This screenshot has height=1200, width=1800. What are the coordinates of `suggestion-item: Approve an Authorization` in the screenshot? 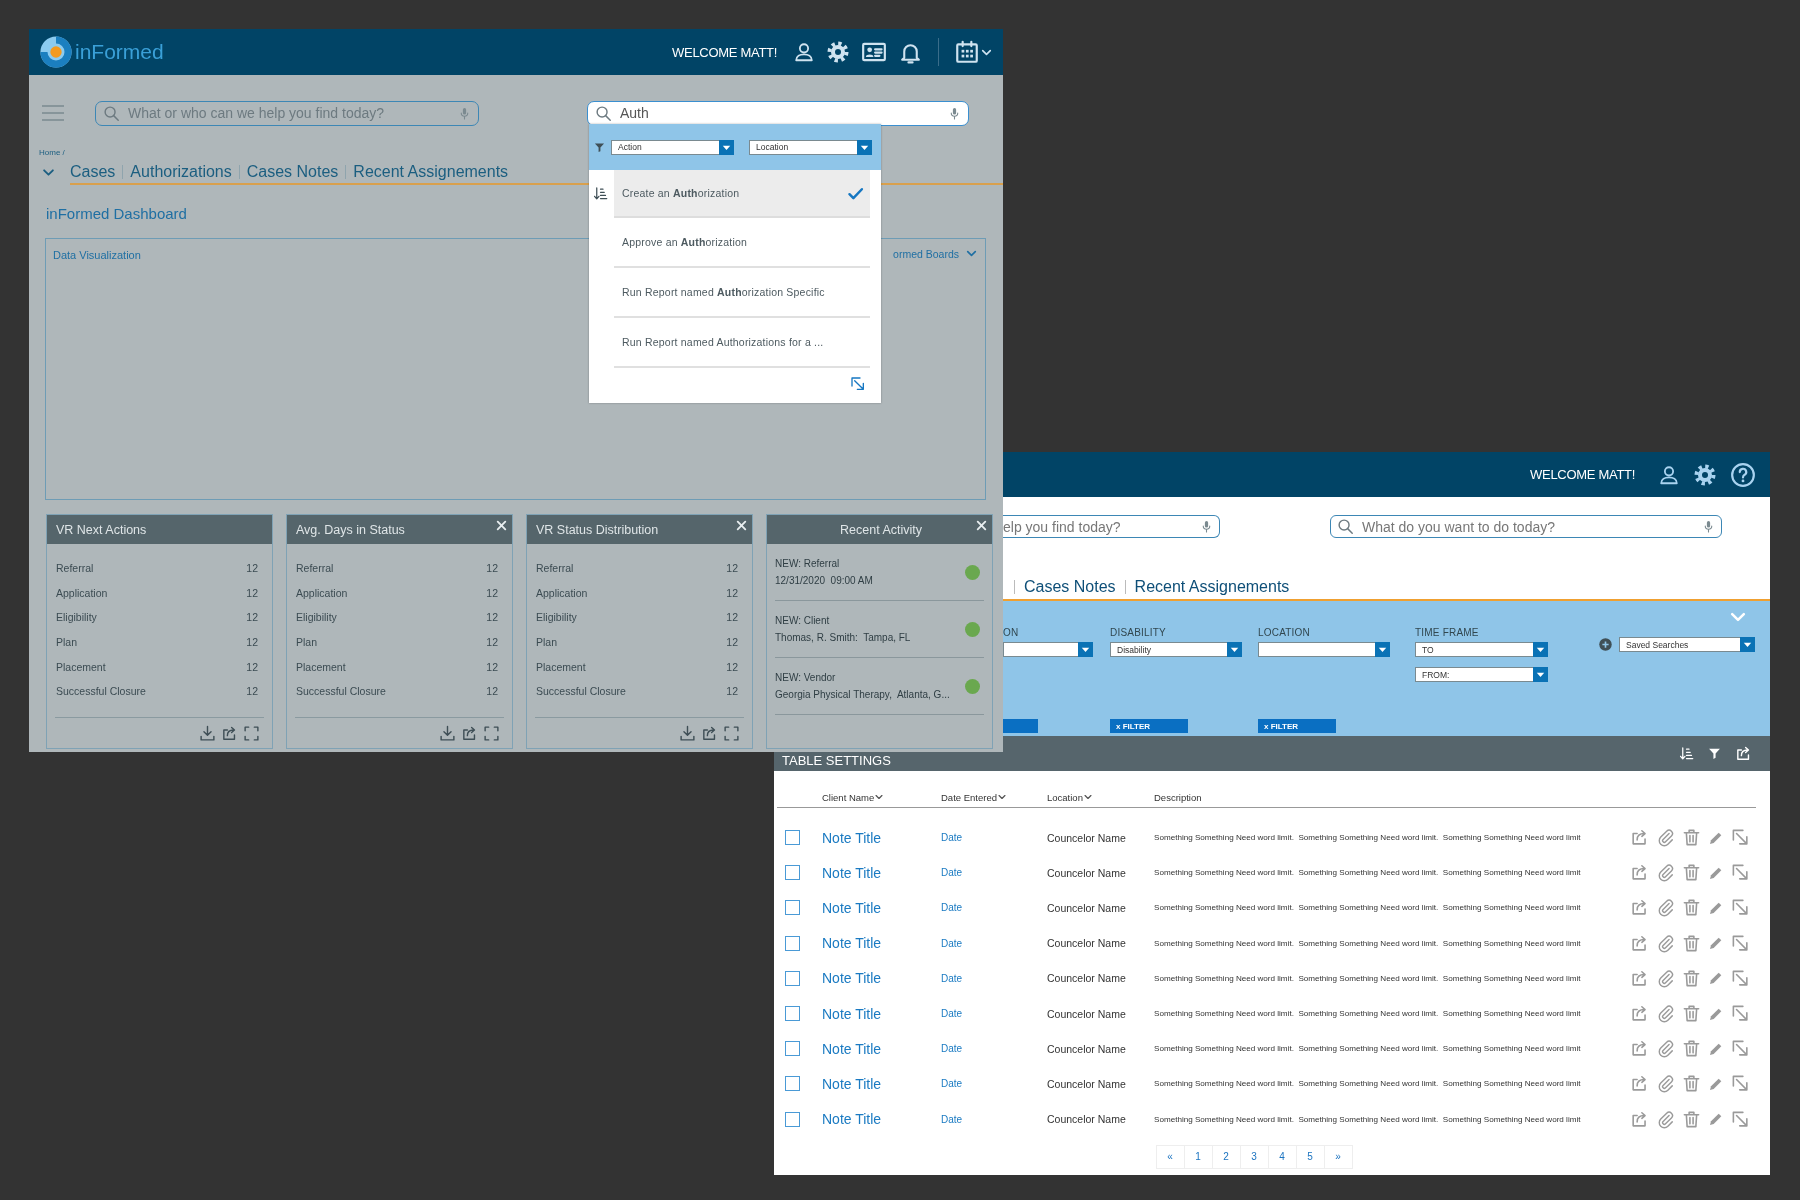 It's located at (742, 243).